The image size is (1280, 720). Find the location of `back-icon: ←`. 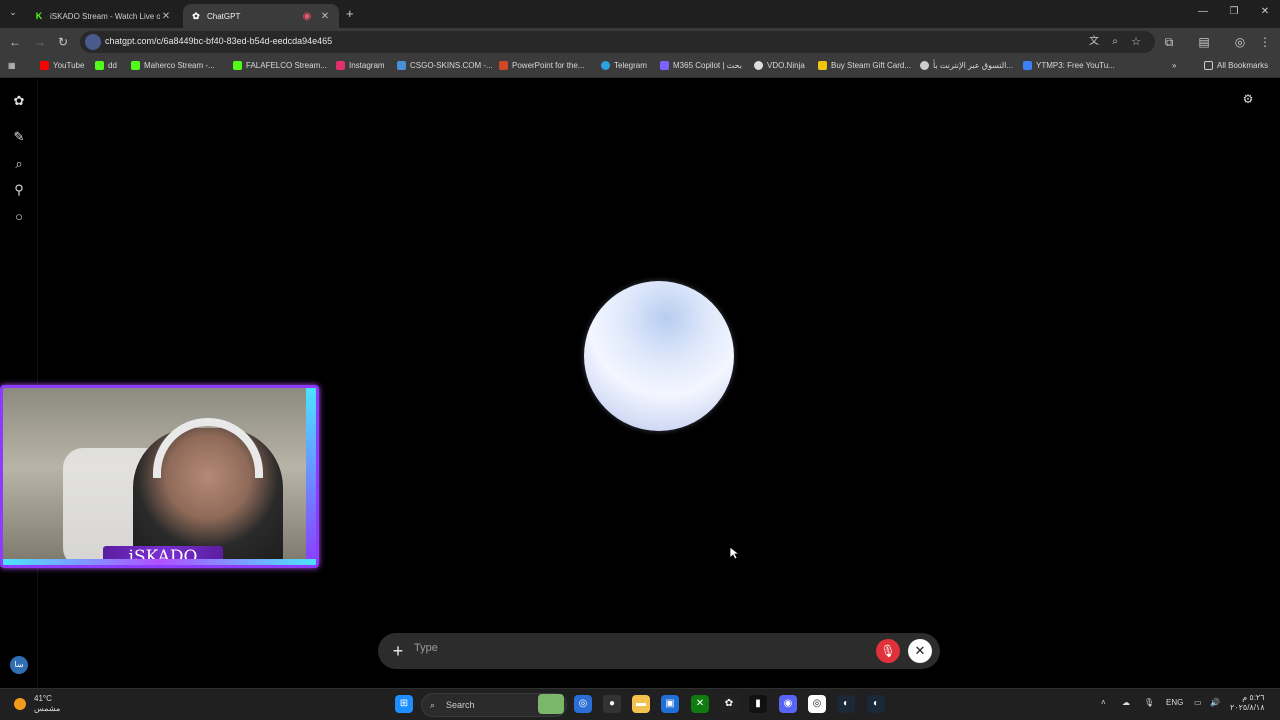

back-icon: ← is located at coordinates (15, 42).